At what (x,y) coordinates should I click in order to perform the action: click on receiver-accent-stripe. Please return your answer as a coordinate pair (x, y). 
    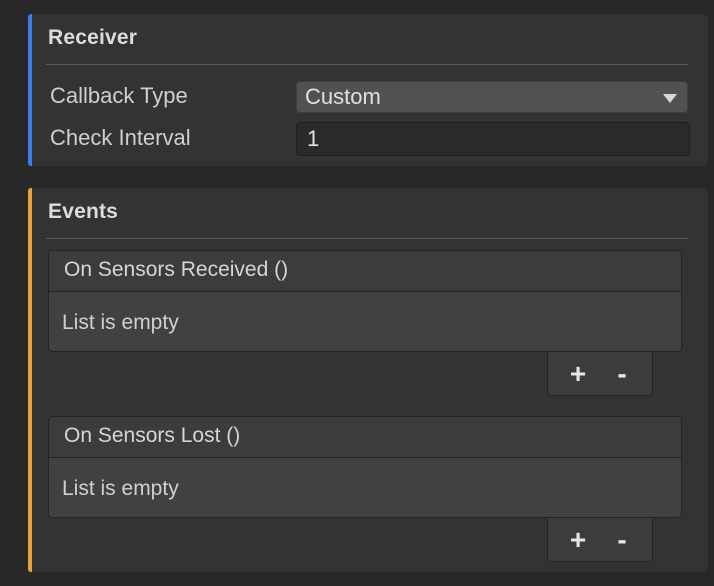
    Looking at the image, I should click on (30, 90).